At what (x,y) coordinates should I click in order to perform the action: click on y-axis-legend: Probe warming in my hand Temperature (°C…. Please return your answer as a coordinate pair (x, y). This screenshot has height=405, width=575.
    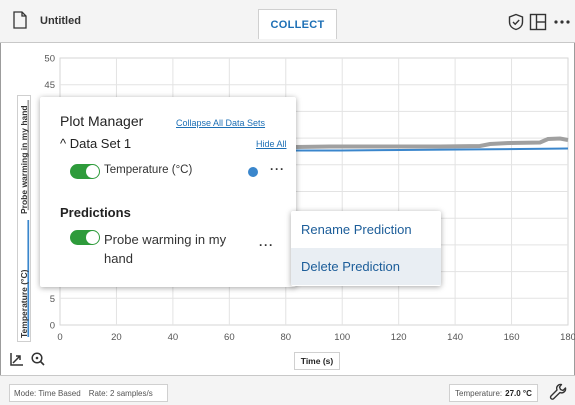
    Looking at the image, I should click on (24, 218).